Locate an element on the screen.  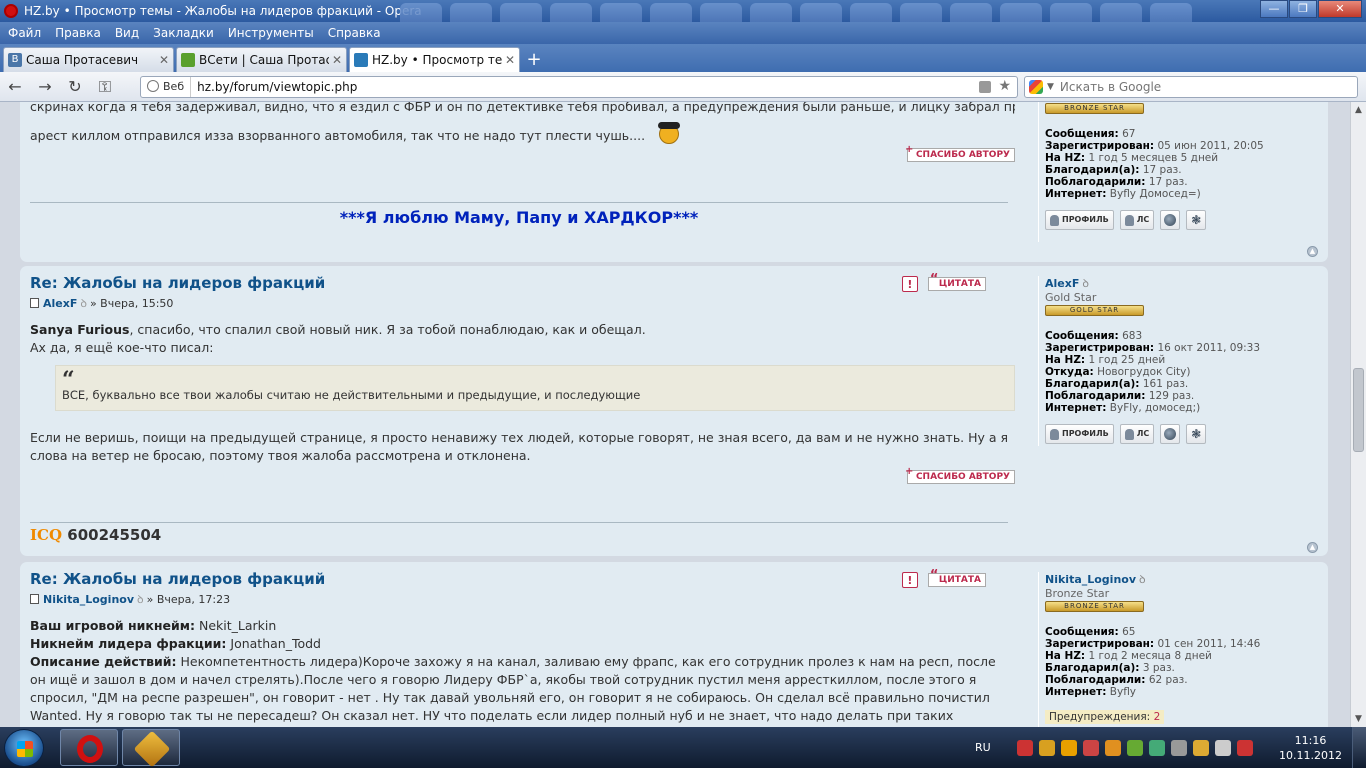
site-info-button: Веб is located at coordinates (166, 87).